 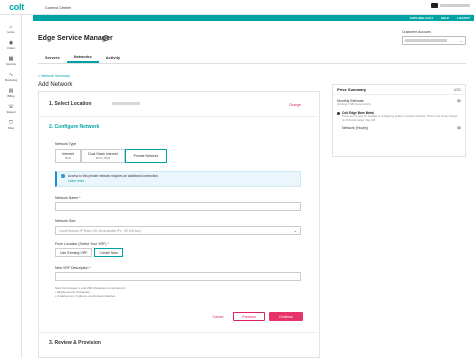 I want to click on customer-account-value, so click(x=426, y=40).